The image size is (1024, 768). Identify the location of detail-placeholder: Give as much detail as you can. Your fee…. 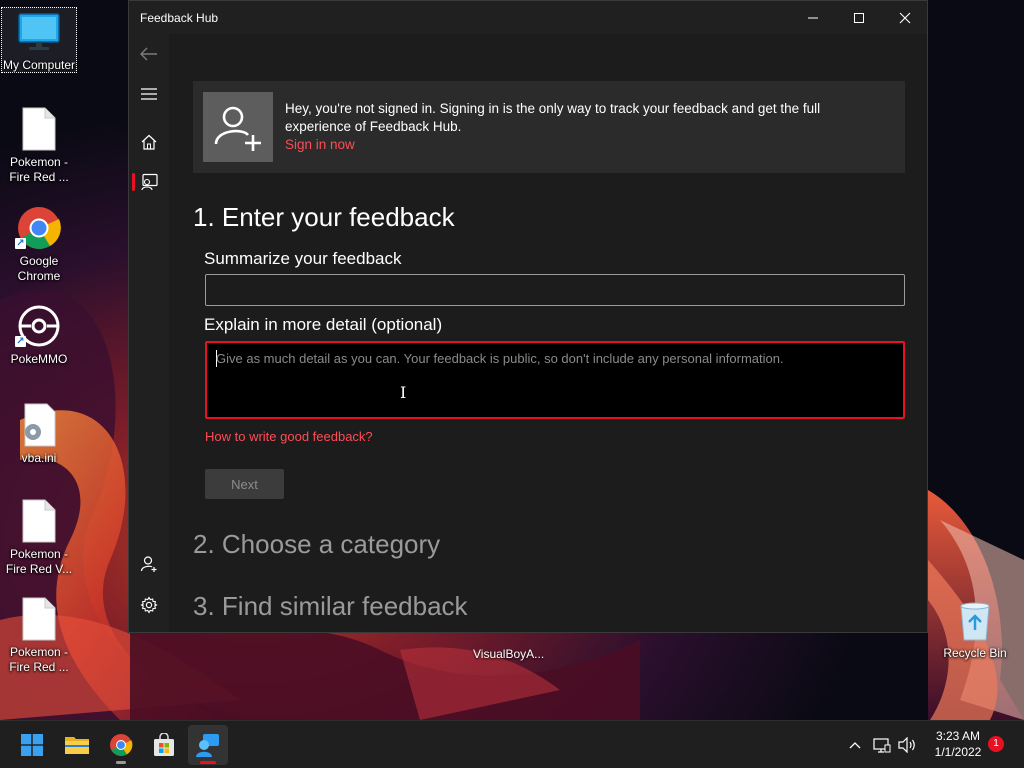
(500, 358).